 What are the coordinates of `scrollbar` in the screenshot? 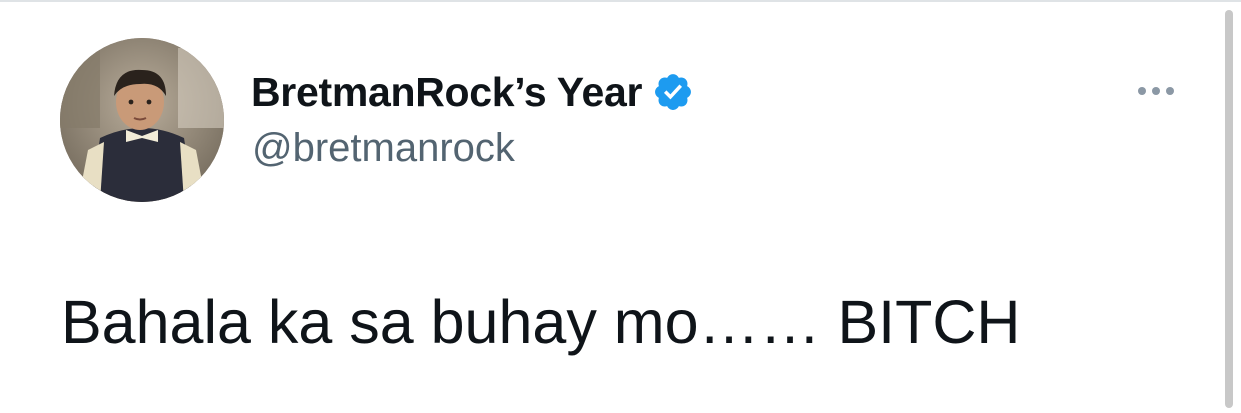 It's located at (1229, 209).